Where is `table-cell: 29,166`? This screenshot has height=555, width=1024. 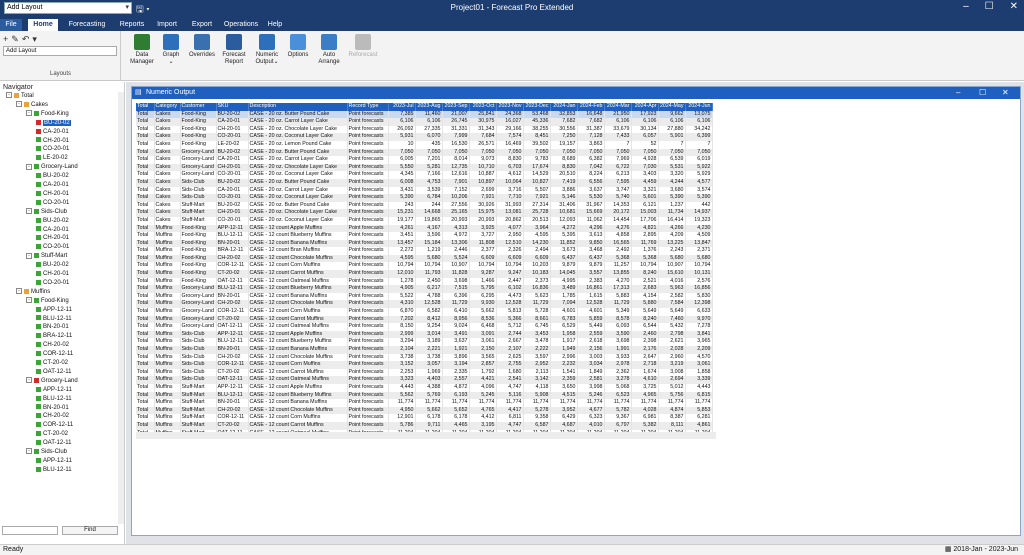 table-cell: 29,166 is located at coordinates (510, 129).